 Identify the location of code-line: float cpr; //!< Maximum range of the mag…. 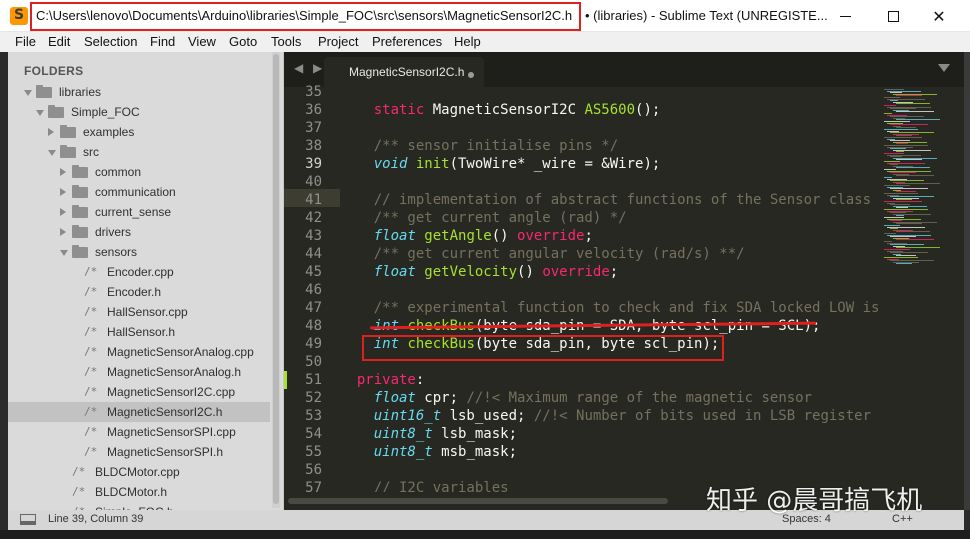
(576, 398).